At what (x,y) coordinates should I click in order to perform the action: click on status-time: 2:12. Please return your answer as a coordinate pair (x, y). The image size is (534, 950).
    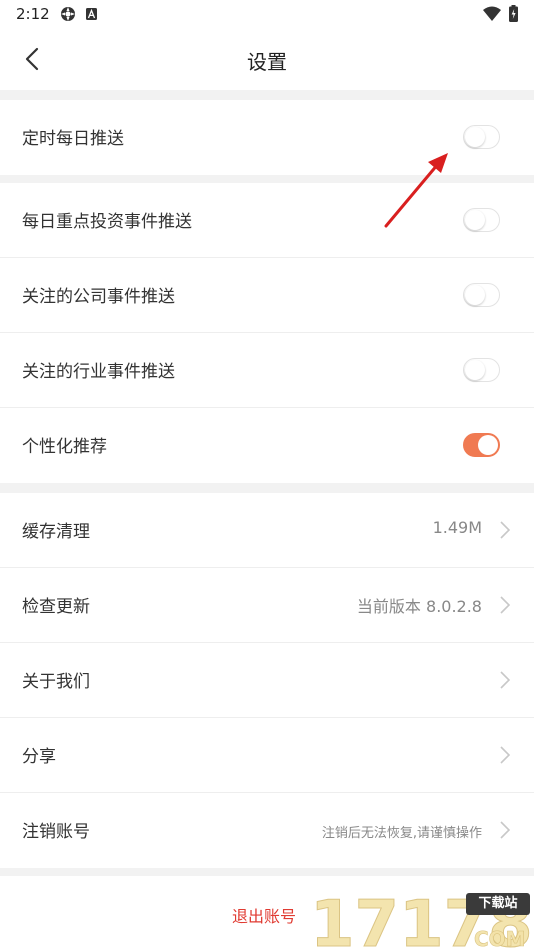
    Looking at the image, I should click on (33, 14).